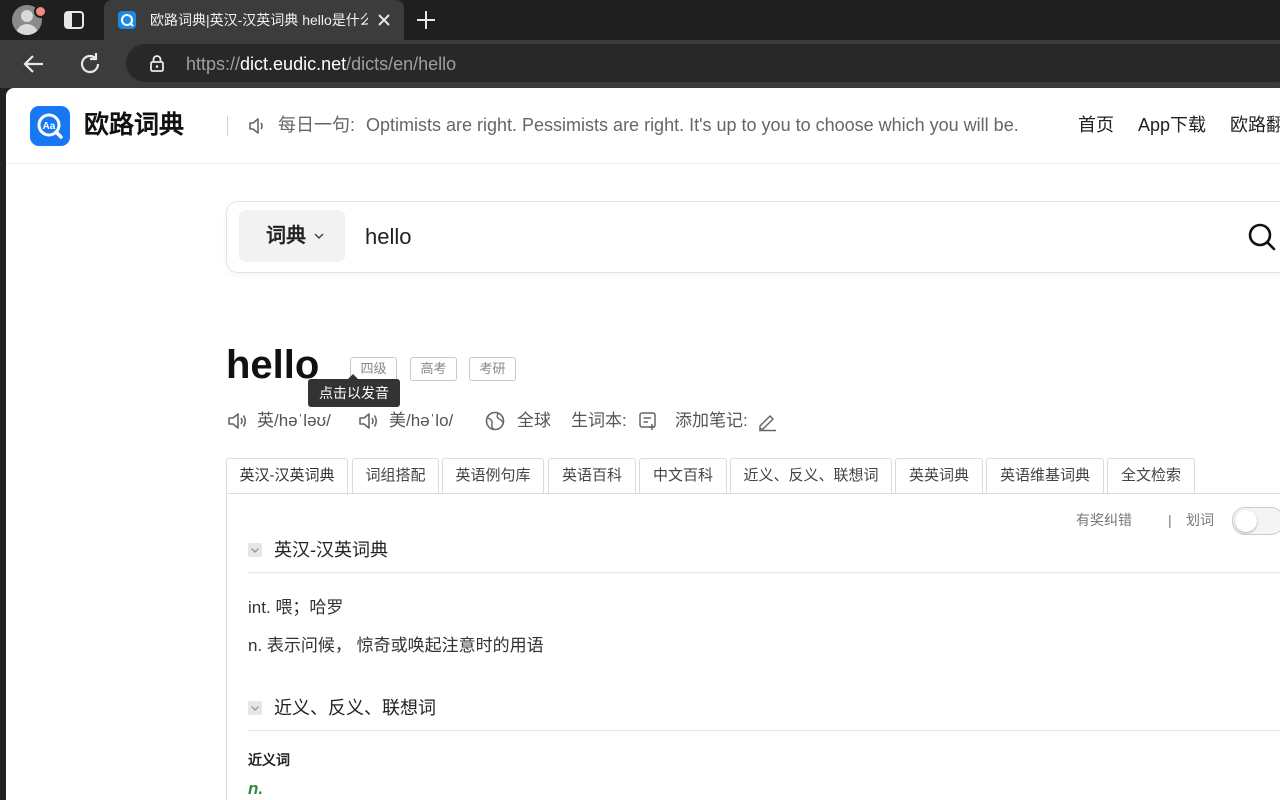  I want to click on speaker-icon, so click(257, 126).